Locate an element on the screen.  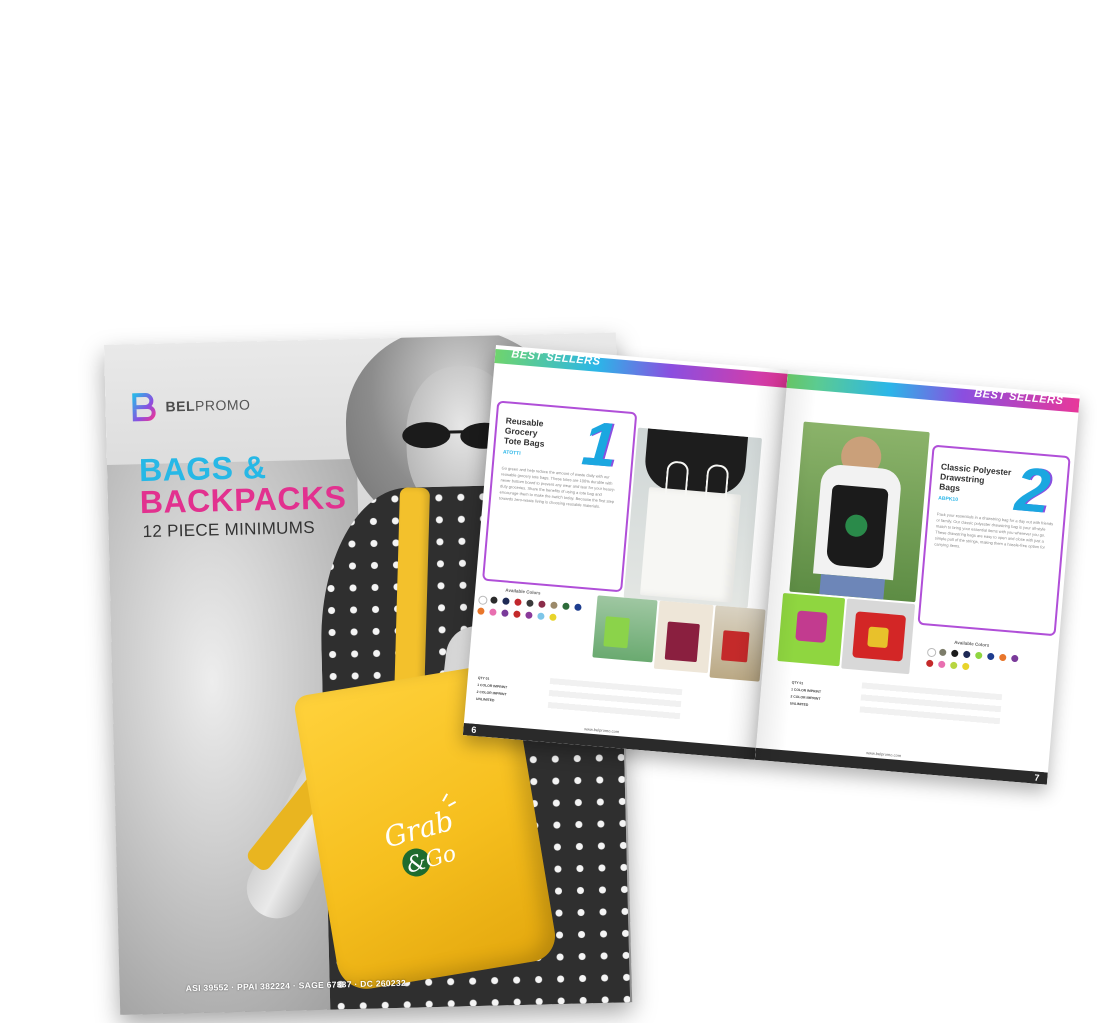
rank-number: 2 is located at coordinates (1032, 490).